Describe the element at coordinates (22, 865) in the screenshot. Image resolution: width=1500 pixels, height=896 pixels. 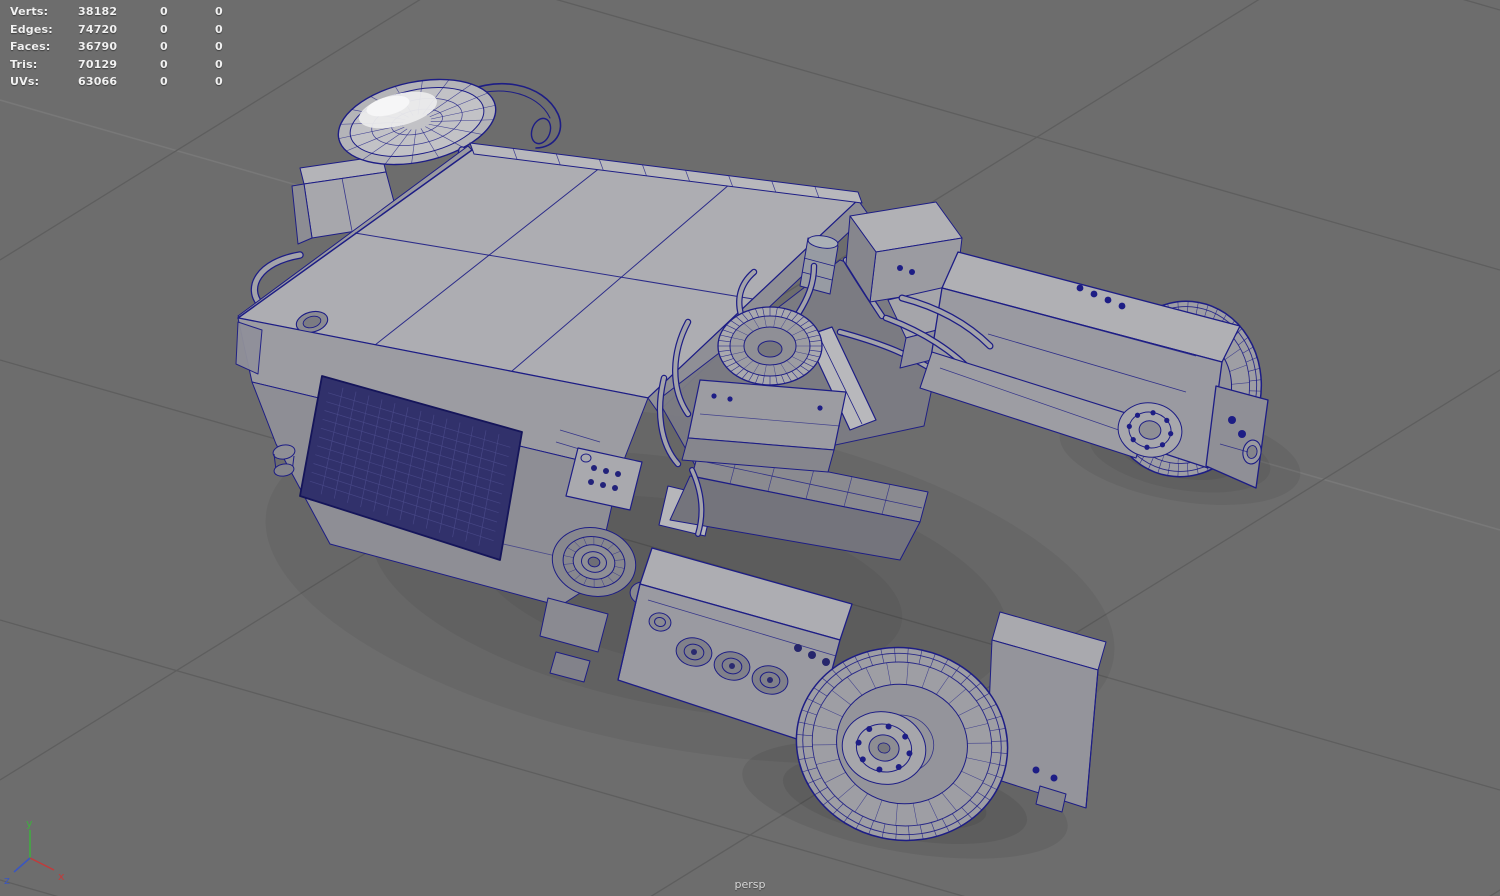
I see `gizmo-z-axis` at that location.